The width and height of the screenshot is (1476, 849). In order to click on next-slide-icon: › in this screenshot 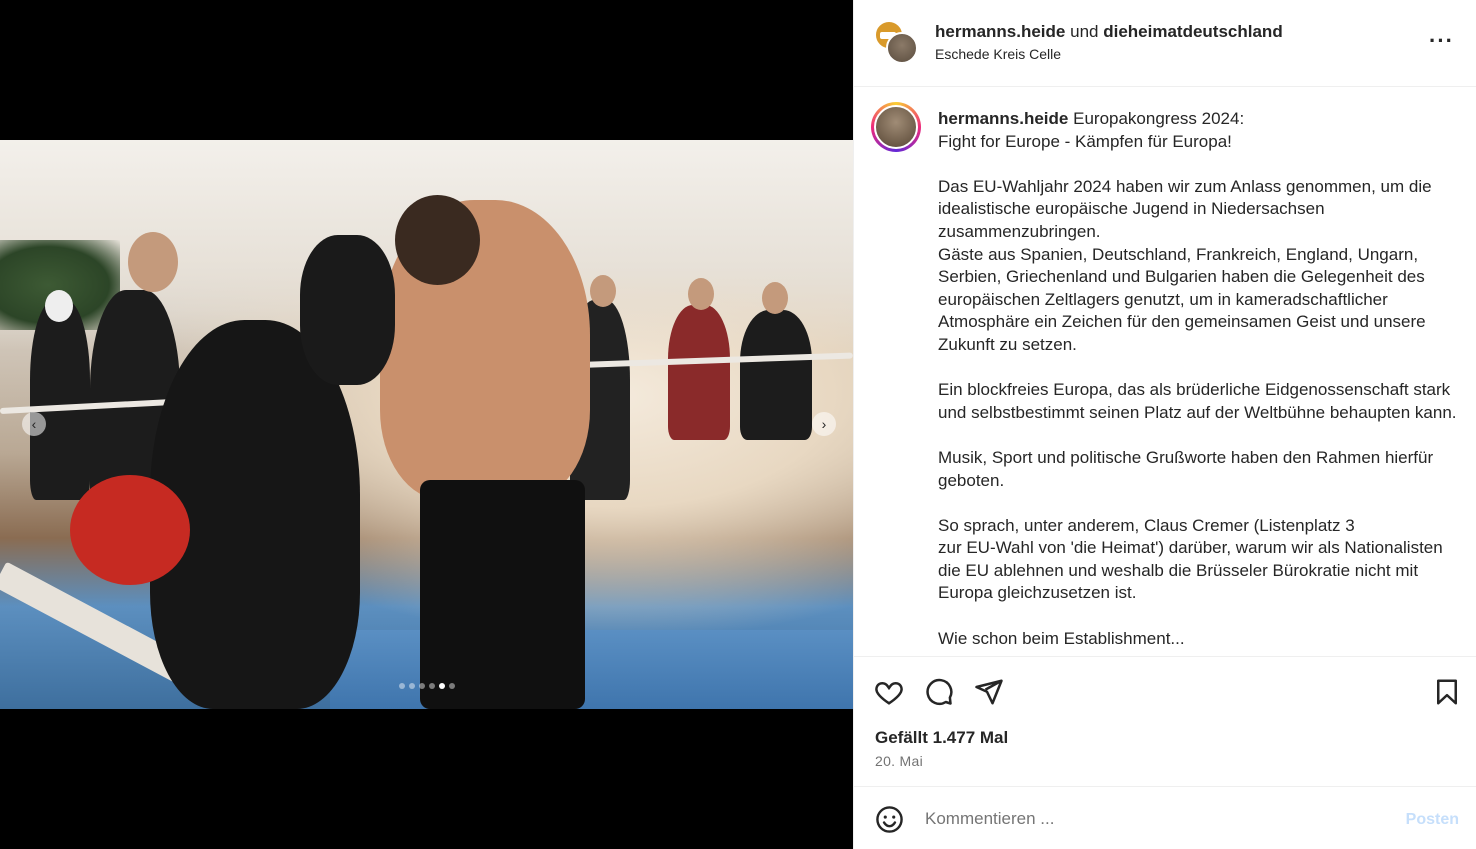, I will do `click(824, 424)`.